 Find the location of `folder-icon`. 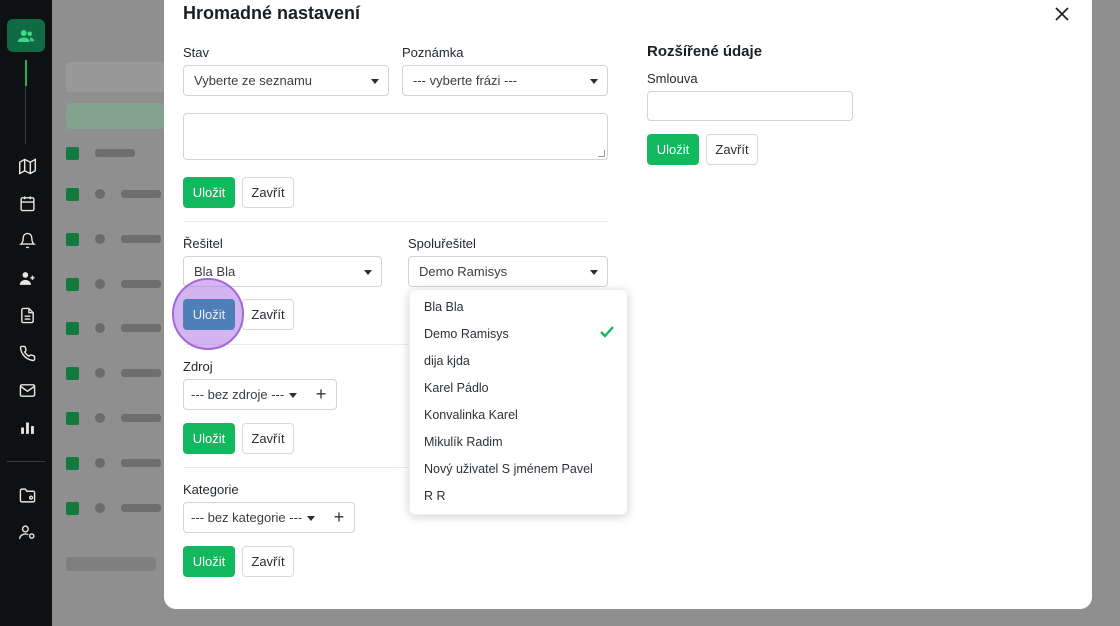

folder-icon is located at coordinates (27, 495).